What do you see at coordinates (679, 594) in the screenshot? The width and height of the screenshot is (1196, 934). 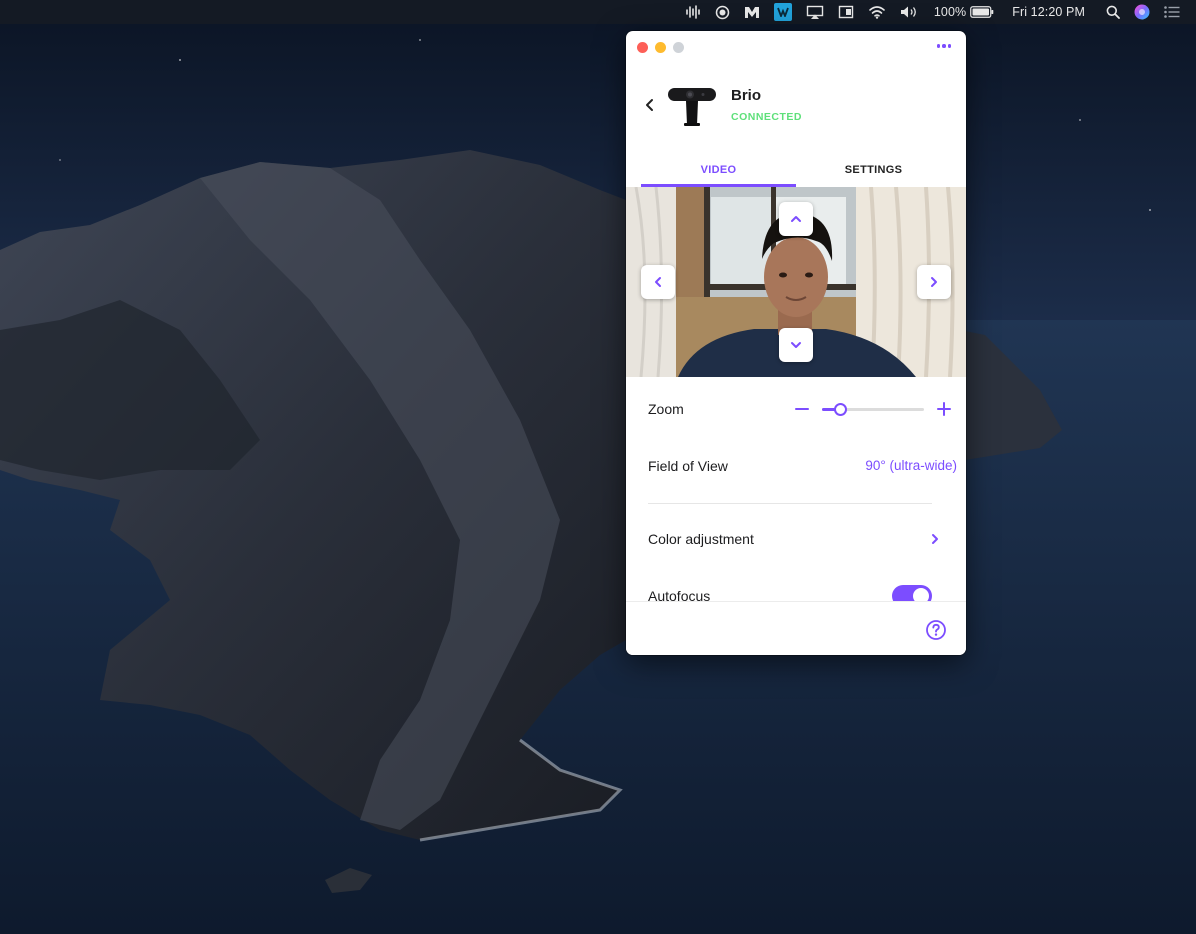 I see `autofocus-label: Autofocus` at bounding box center [679, 594].